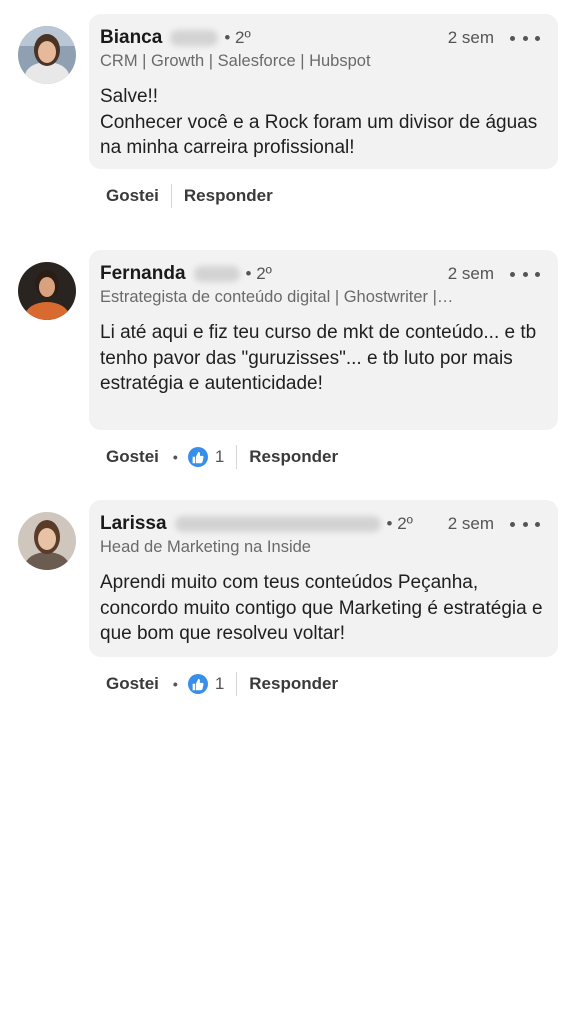  I want to click on author-name: Bianca, so click(131, 38).